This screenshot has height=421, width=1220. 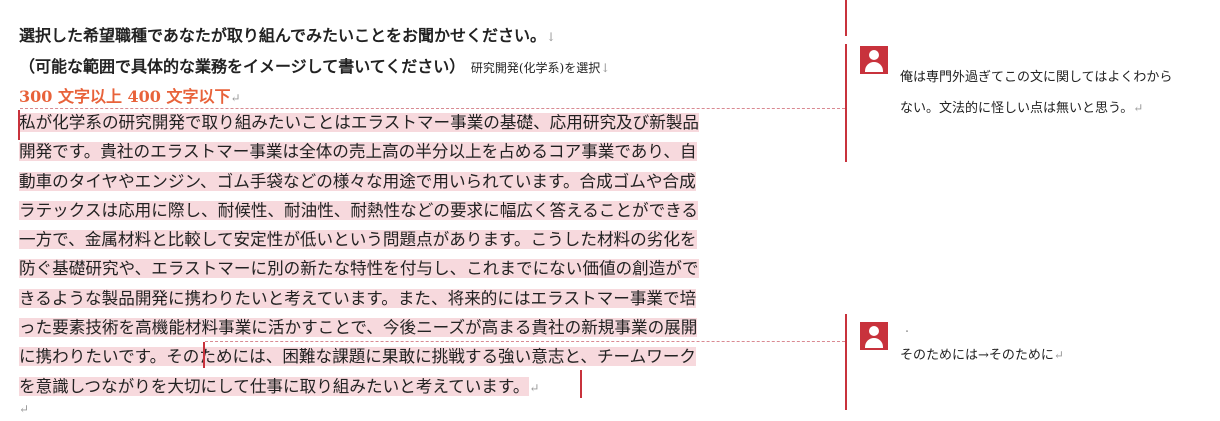 I want to click on empty-paragraph-mark: ↵, so click(x=24, y=409).